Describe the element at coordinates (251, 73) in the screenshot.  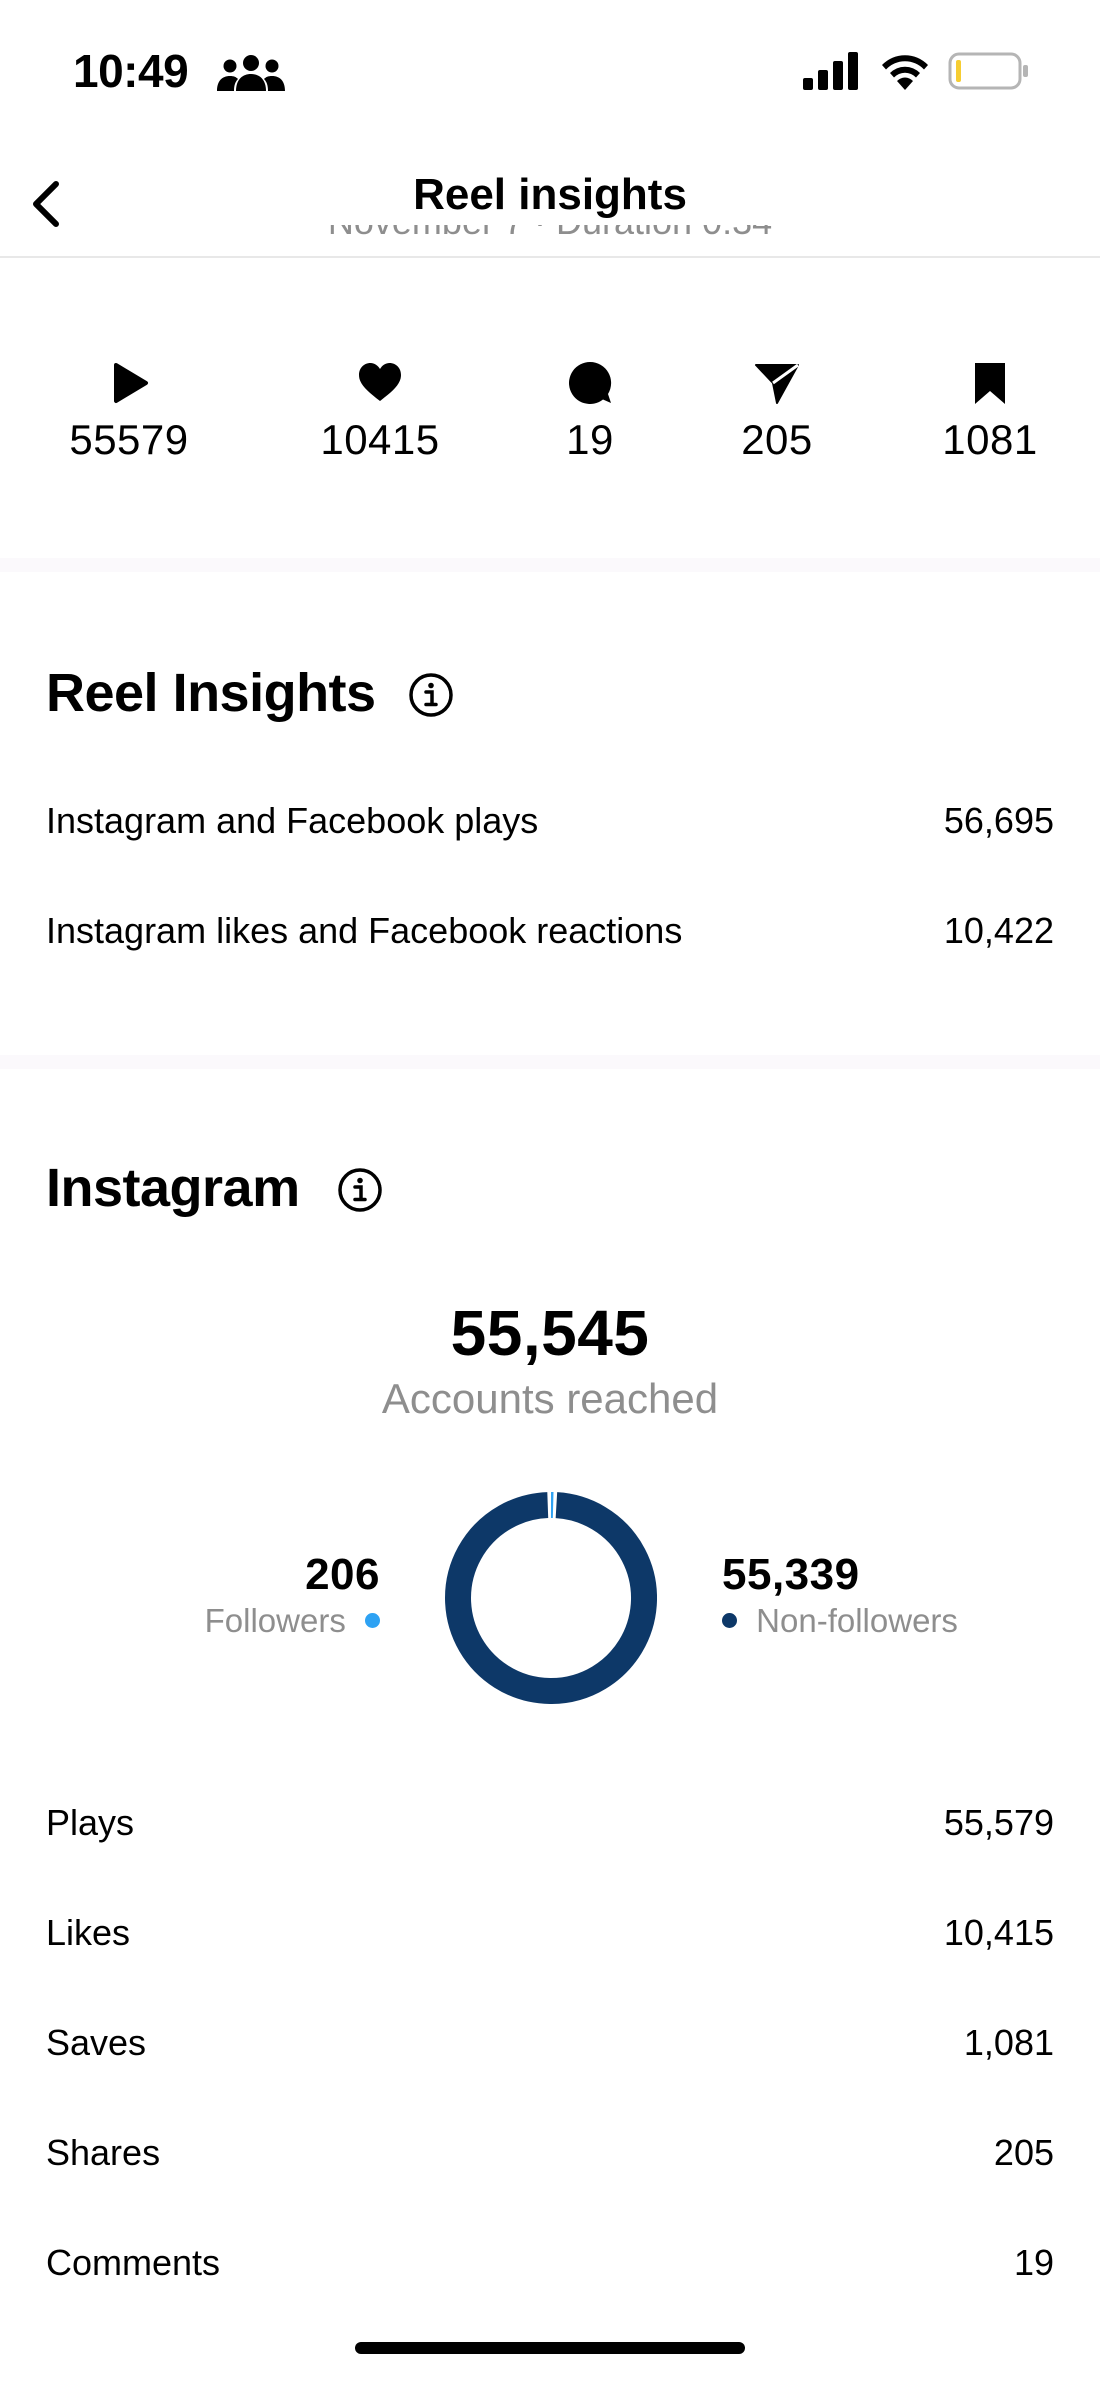
I see `people-icon` at that location.